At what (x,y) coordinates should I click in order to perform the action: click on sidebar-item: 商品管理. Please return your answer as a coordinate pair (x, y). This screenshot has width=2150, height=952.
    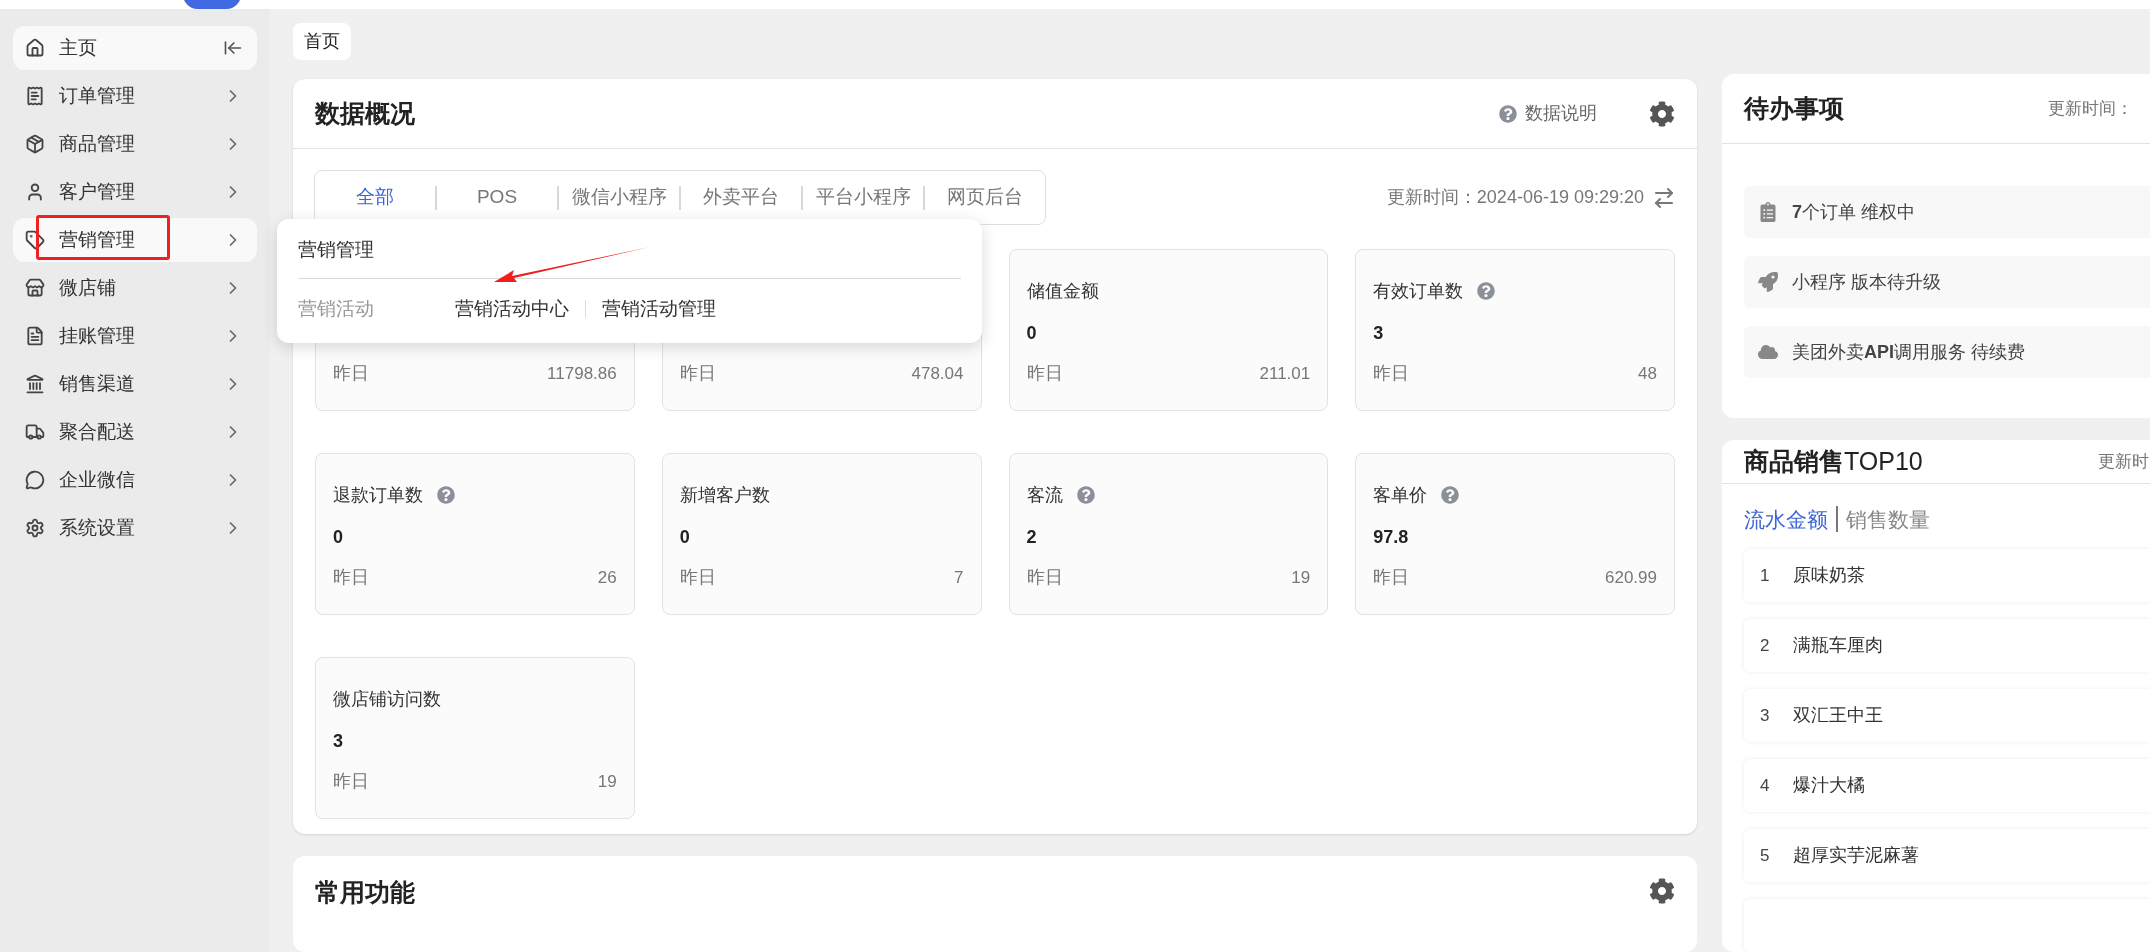
    Looking at the image, I should click on (135, 144).